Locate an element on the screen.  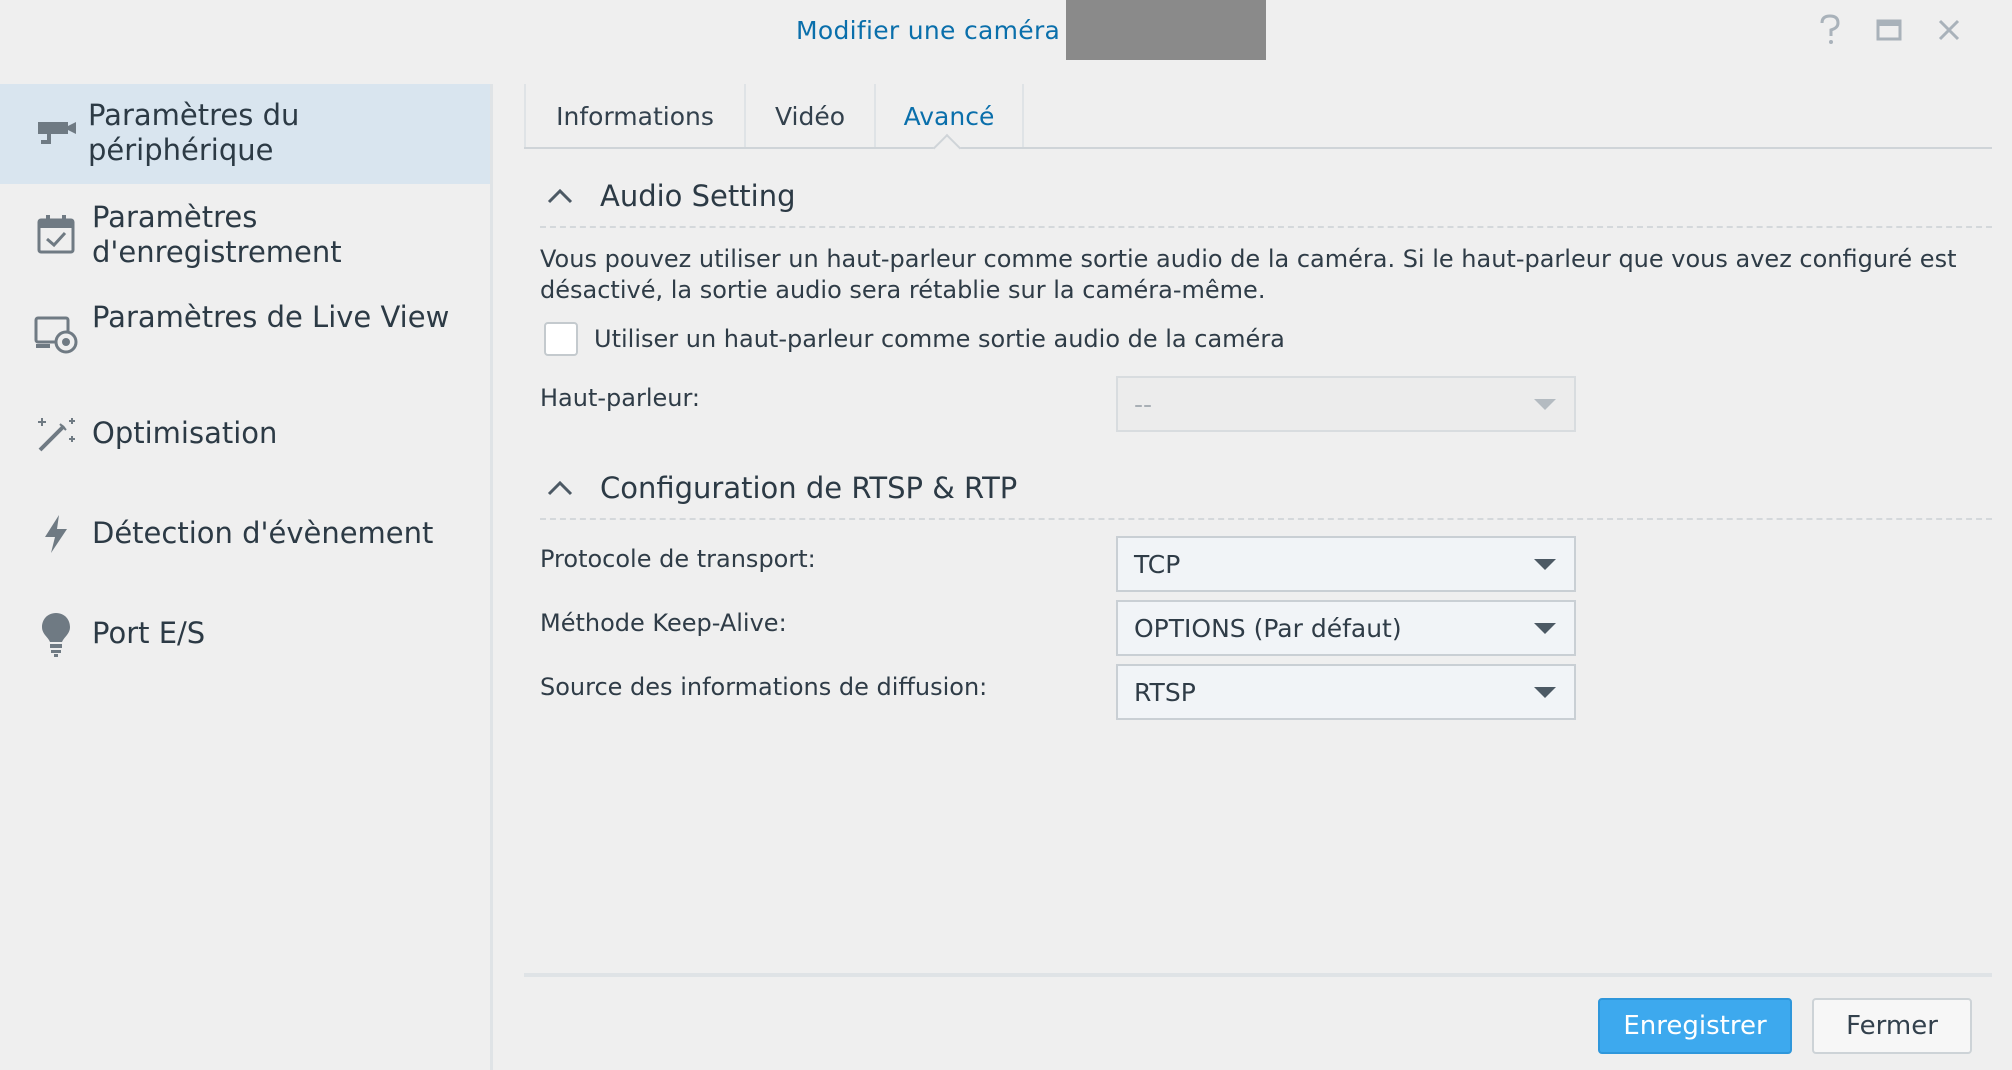
audio-section-header: Audio Setting is located at coordinates (667, 196).